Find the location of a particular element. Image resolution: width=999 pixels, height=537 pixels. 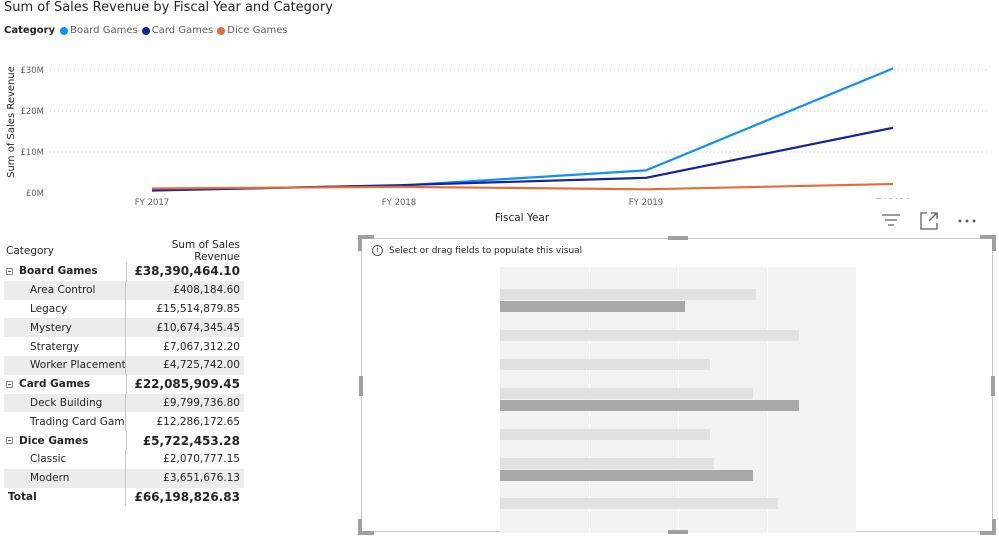

matrix-category-cell: Classic is located at coordinates (65, 459).